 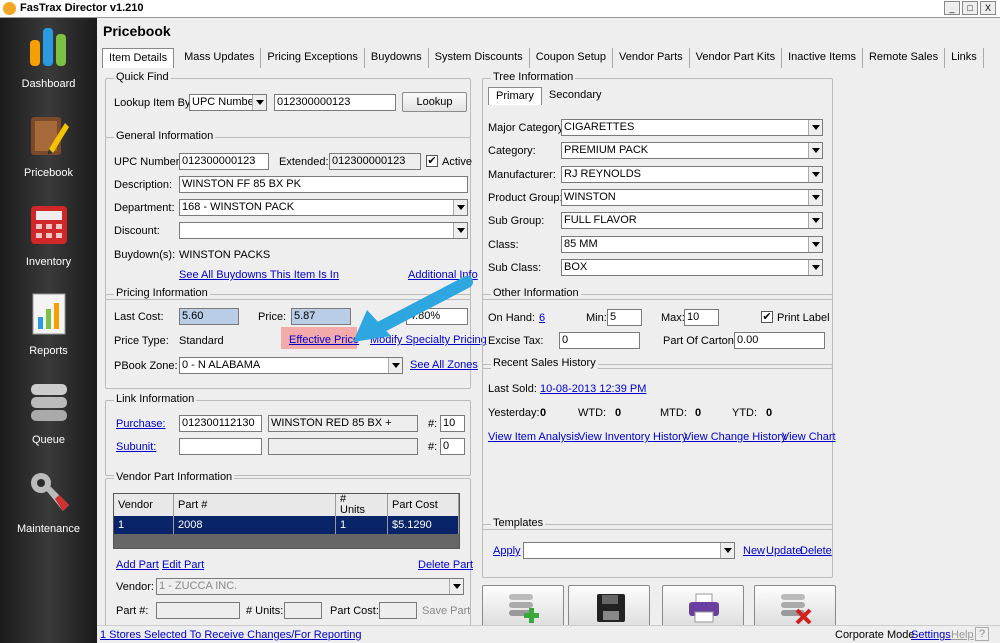 I want to click on general-info-legend: General Information, so click(x=165, y=136).